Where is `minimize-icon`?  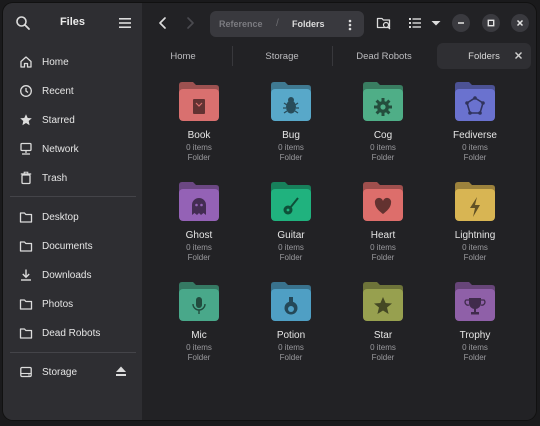 minimize-icon is located at coordinates (461, 23).